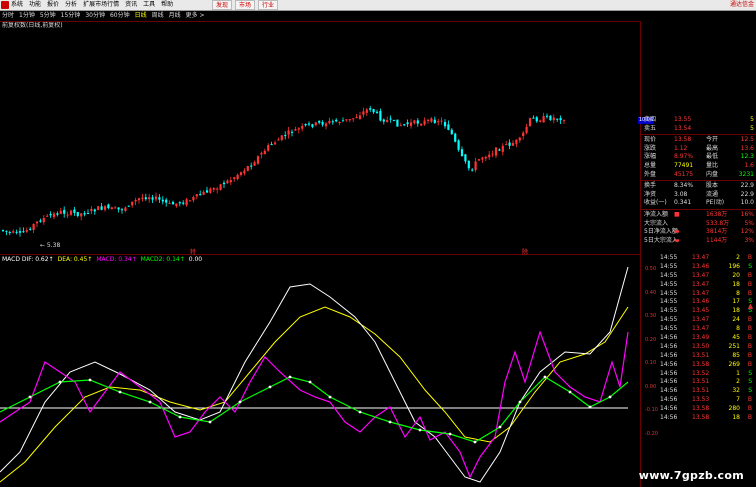  Describe the element at coordinates (677, 232) in the screenshot. I see `quote-value: ▬` at that location.